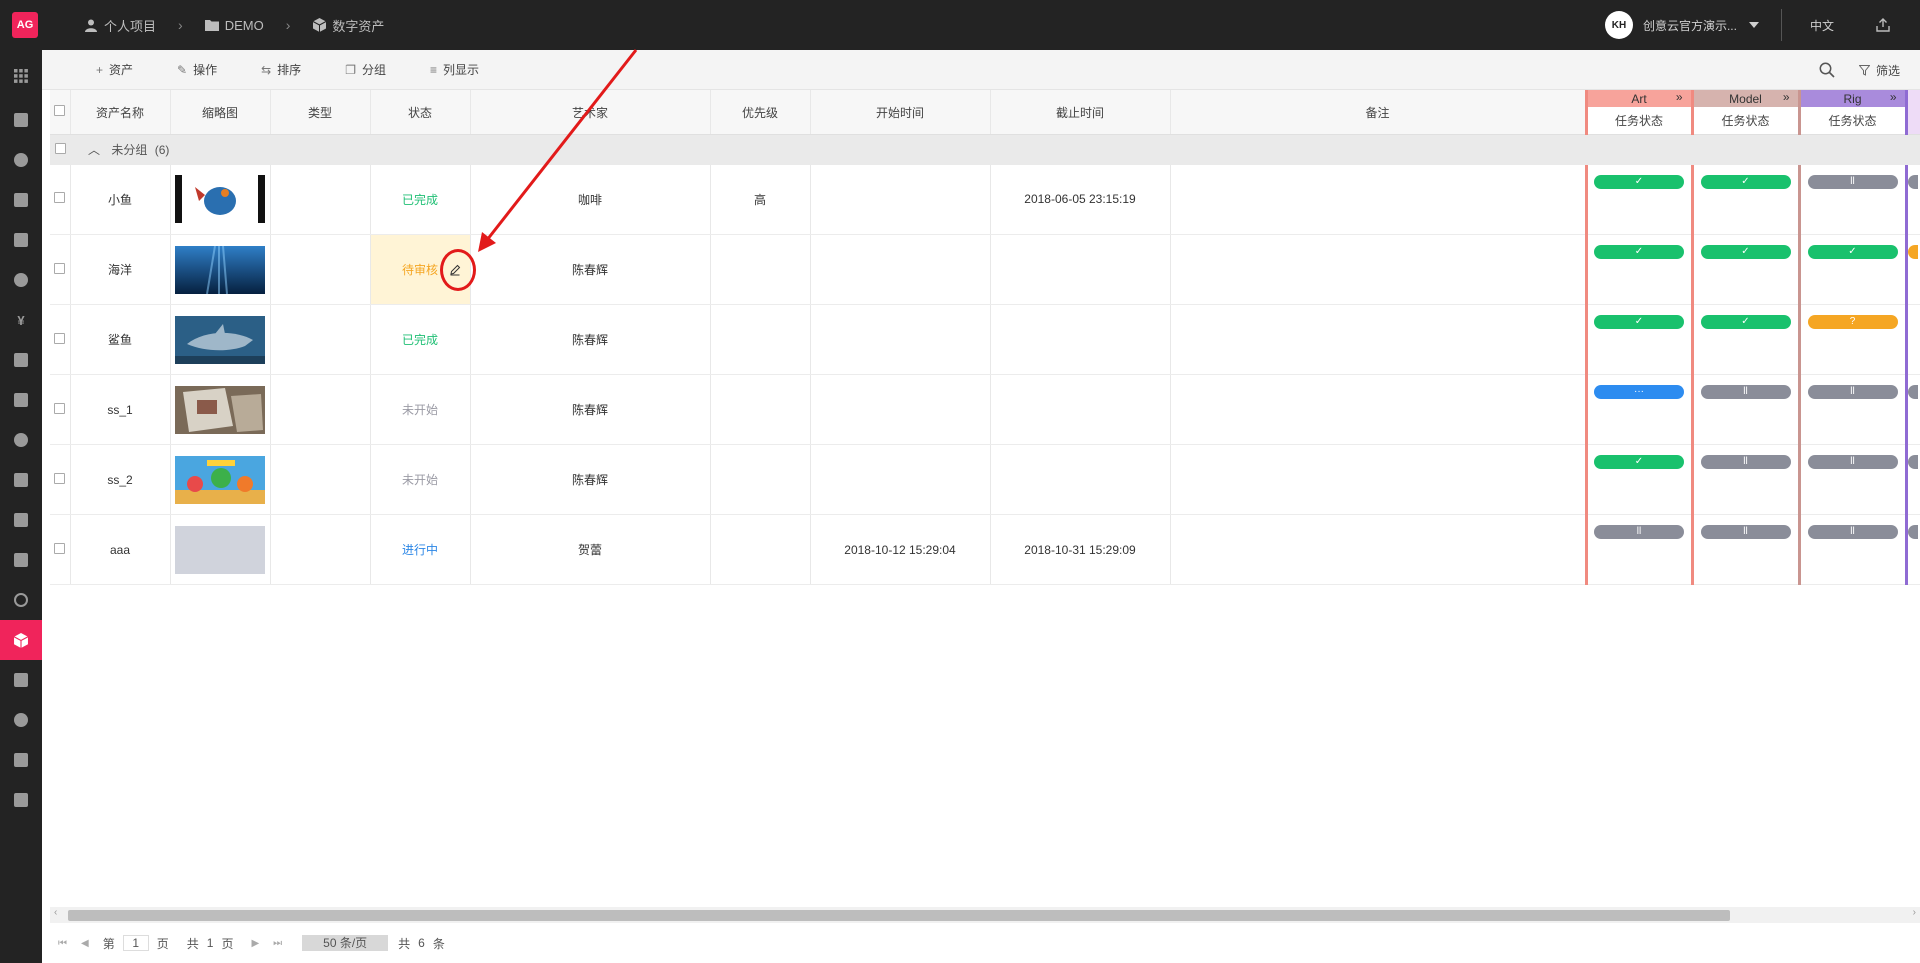 The width and height of the screenshot is (1920, 963). What do you see at coordinates (1852, 322) in the screenshot?
I see `task-status-pill: ?` at bounding box center [1852, 322].